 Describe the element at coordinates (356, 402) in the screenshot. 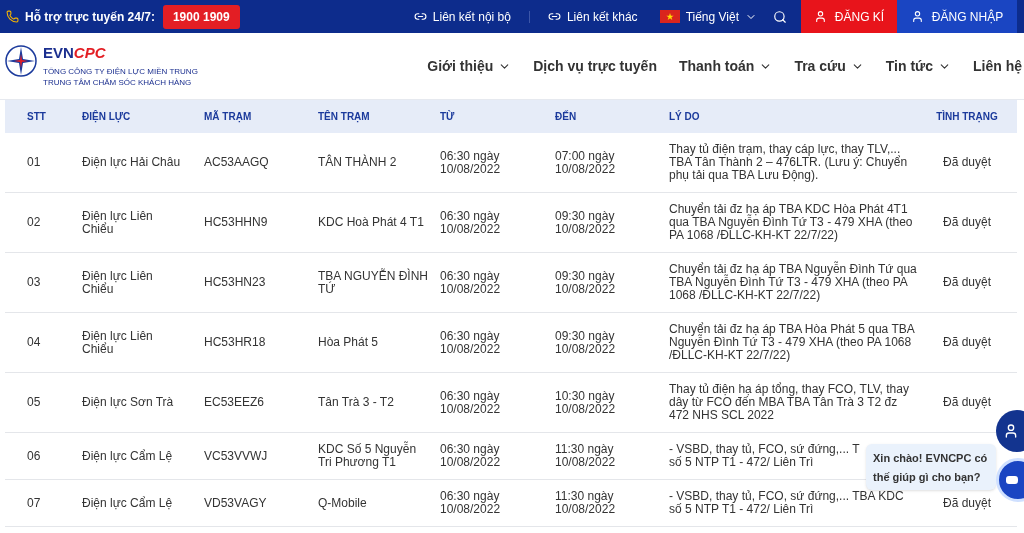

I see `table-cell-text: Tân Trà 3 - T2` at that location.